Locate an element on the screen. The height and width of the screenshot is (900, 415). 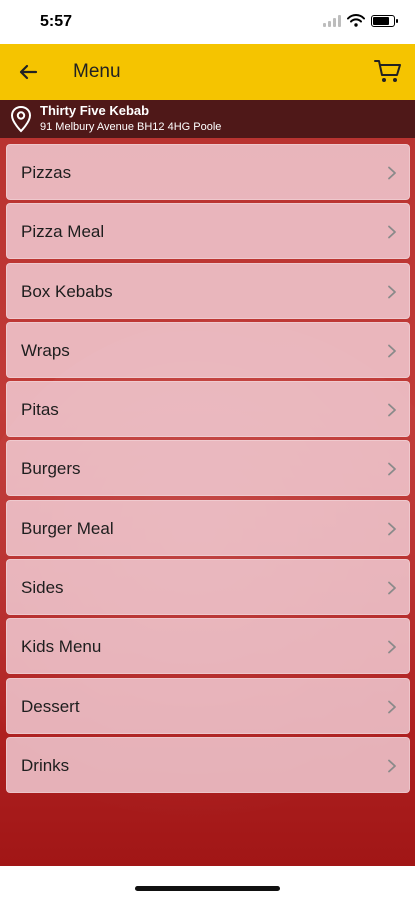
battery-level is located at coordinates (381, 20).